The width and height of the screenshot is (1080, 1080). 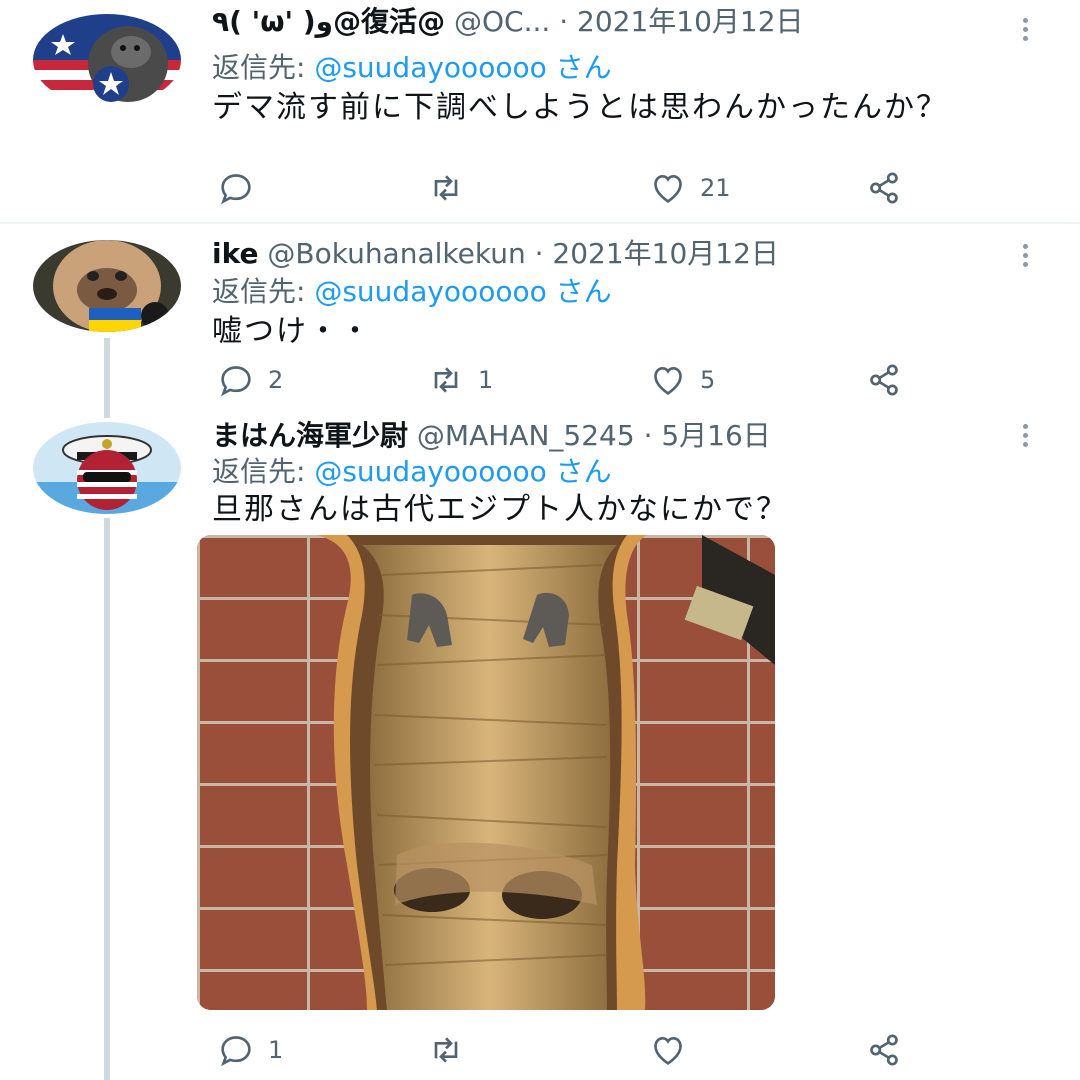 What do you see at coordinates (715, 188) in the screenshot?
I see `like-count: 21` at bounding box center [715, 188].